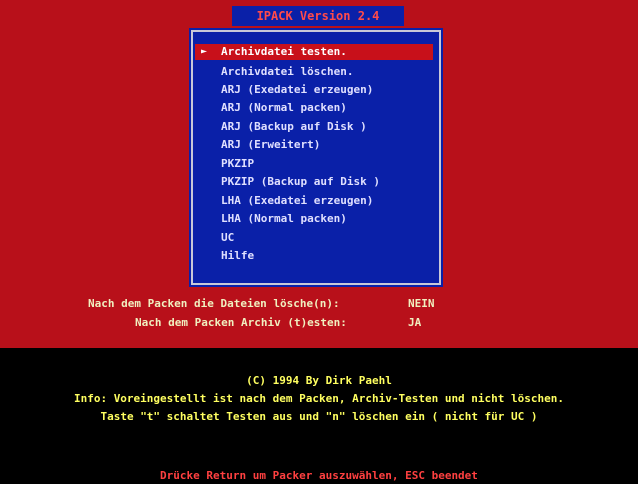  Describe the element at coordinates (319, 380) in the screenshot. I see `copyright-text: (C) 1994 By Dirk Paehl` at that location.